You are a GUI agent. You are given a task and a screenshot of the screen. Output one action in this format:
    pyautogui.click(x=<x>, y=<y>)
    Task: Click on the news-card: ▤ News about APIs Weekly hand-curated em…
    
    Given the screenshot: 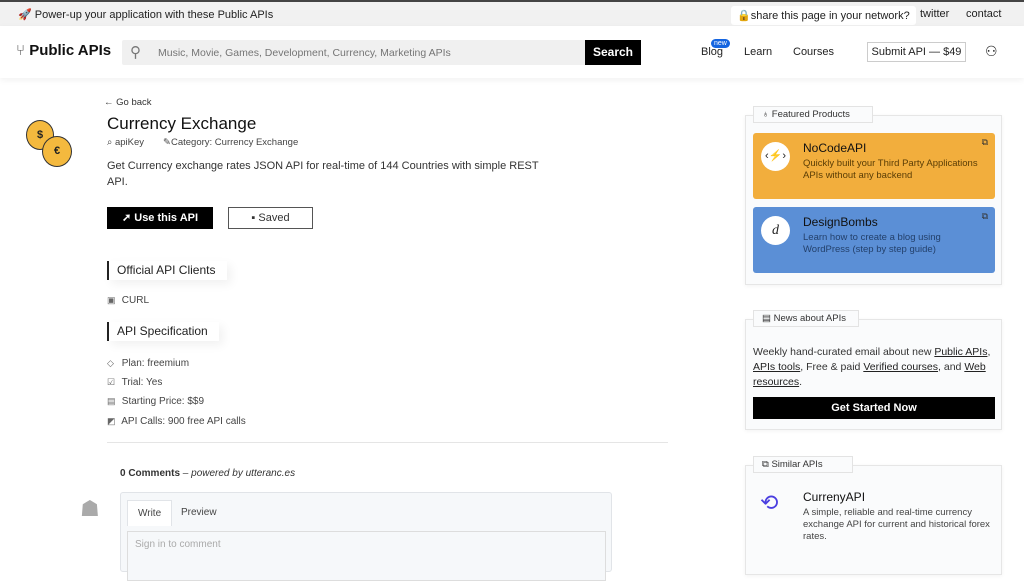 What is the action you would take?
    pyautogui.click(x=873, y=370)
    